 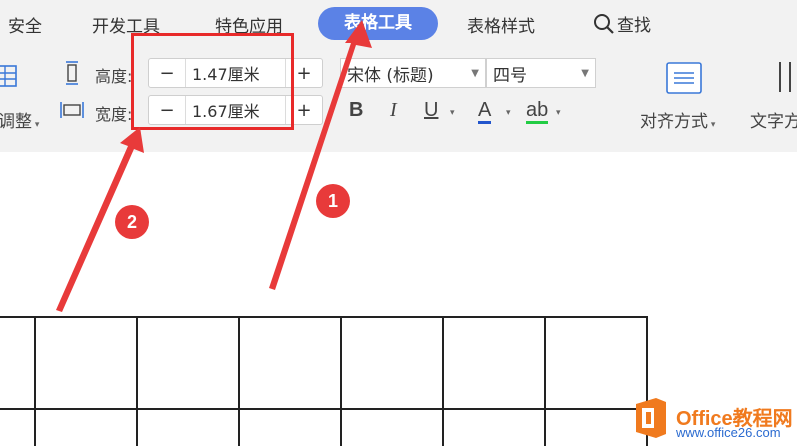 I want to click on badge-2: 2, so click(x=132, y=222).